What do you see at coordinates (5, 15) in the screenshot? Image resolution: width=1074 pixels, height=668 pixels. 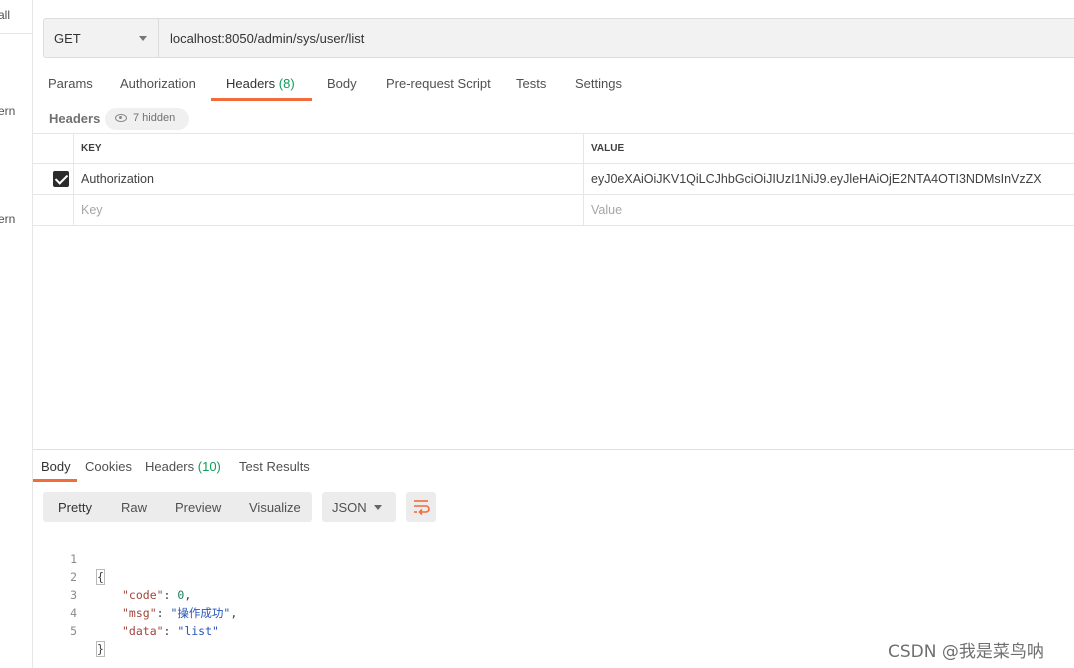 I see `sidebar-text: all` at bounding box center [5, 15].